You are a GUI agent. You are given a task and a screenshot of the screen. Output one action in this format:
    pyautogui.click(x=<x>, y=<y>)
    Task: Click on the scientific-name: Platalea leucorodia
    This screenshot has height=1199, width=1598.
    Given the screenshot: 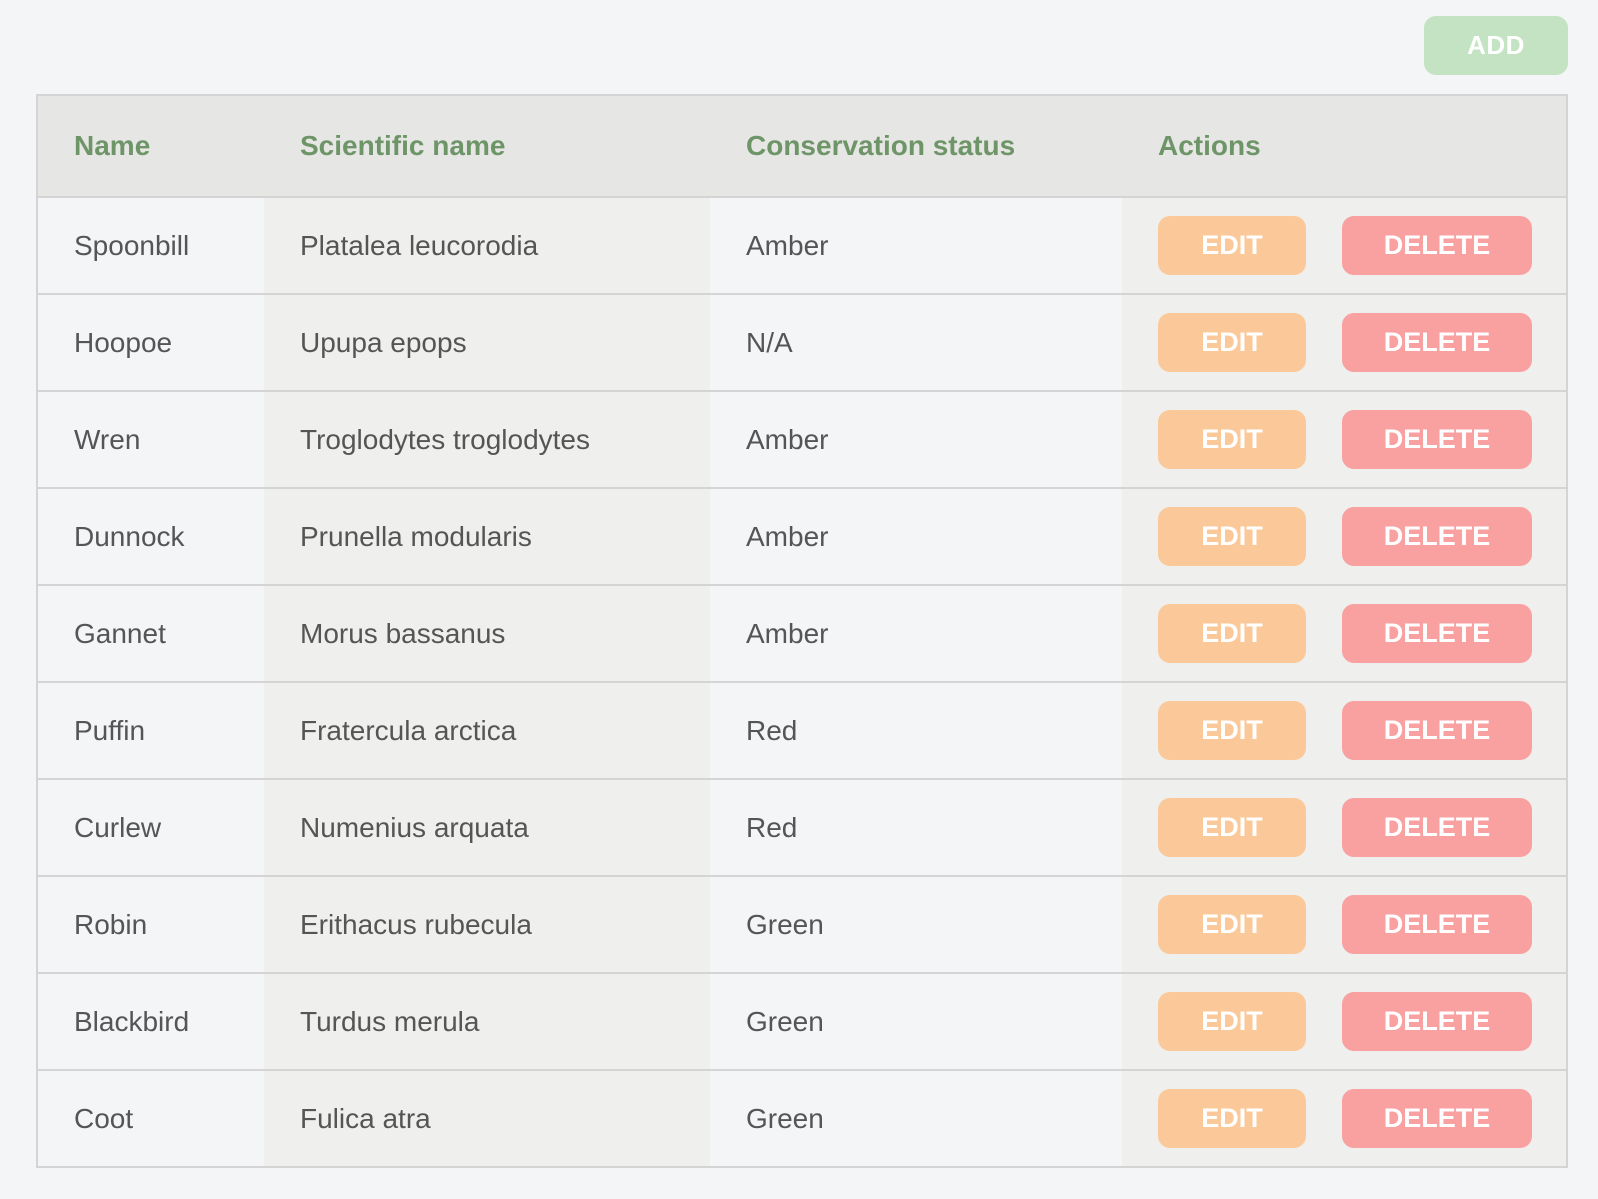 What is the action you would take?
    pyautogui.click(x=487, y=245)
    